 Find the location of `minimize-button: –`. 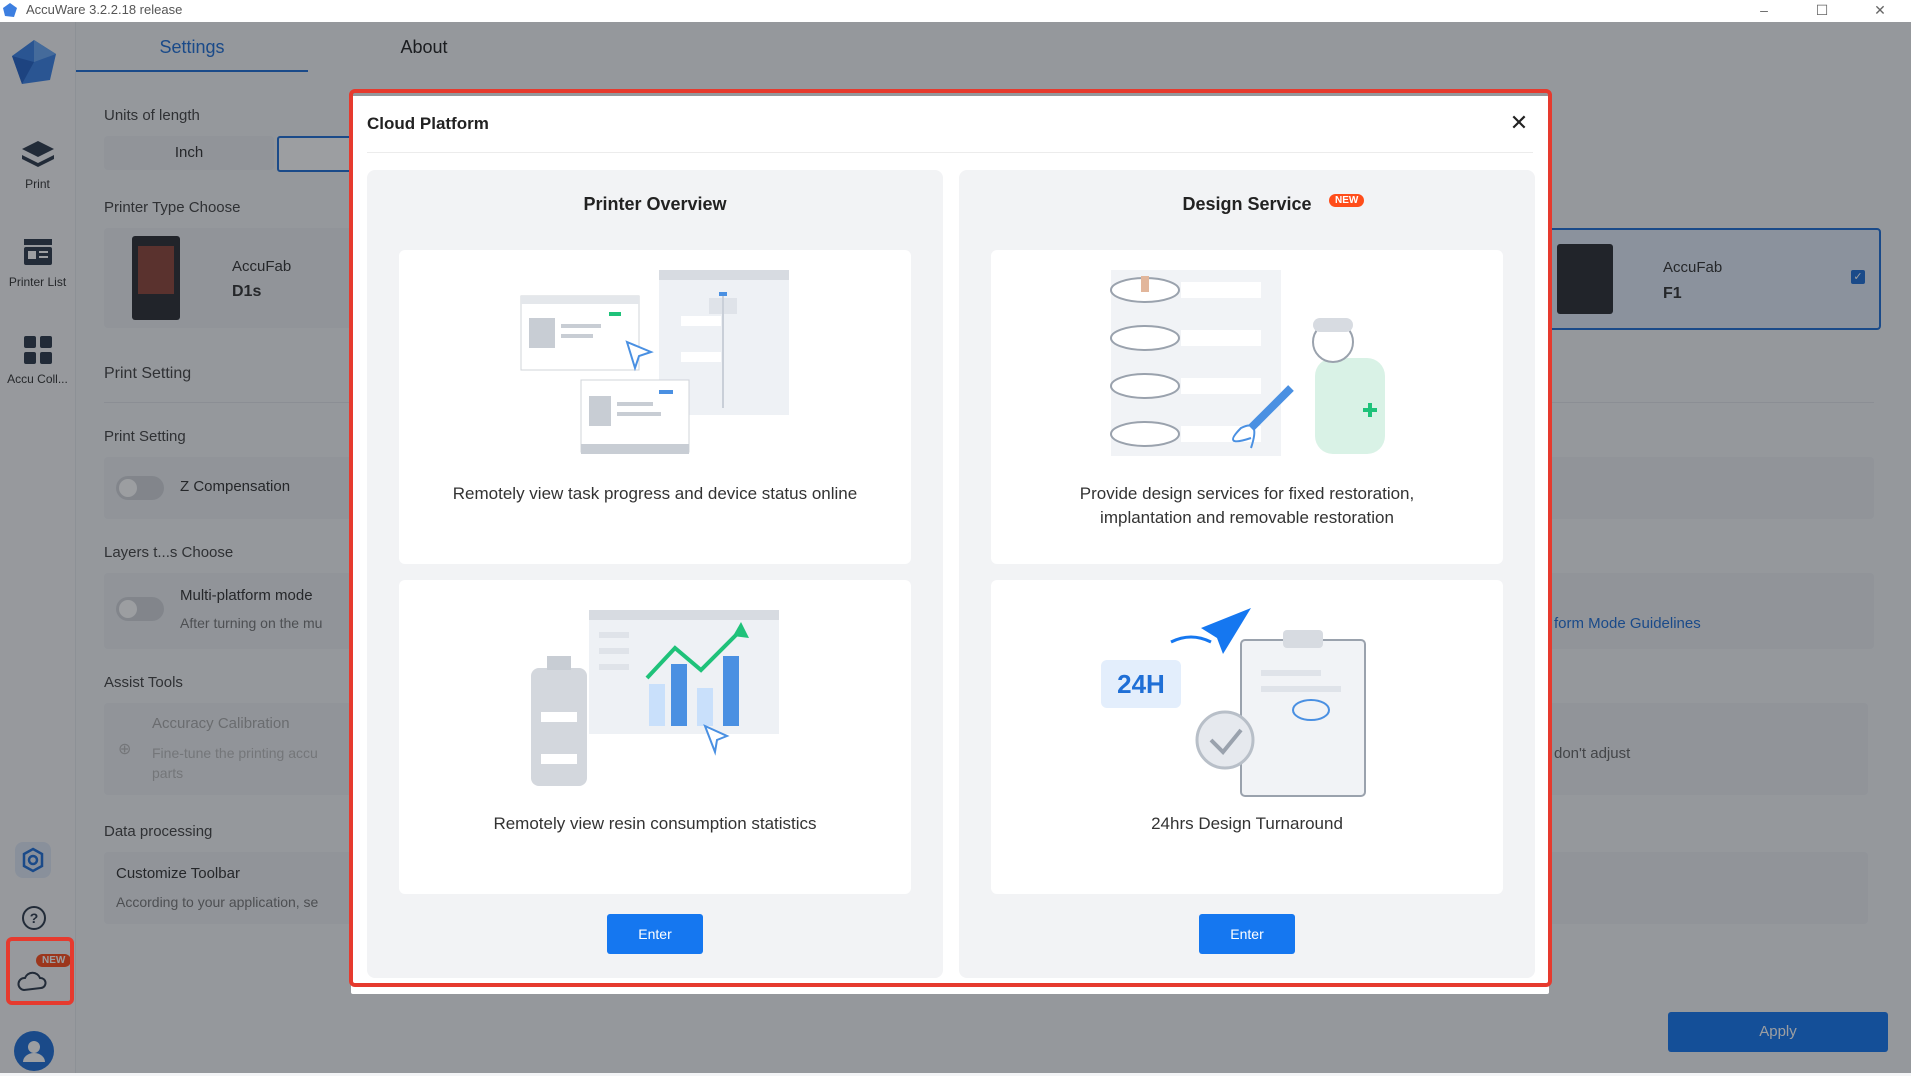

minimize-button: – is located at coordinates (1764, 11).